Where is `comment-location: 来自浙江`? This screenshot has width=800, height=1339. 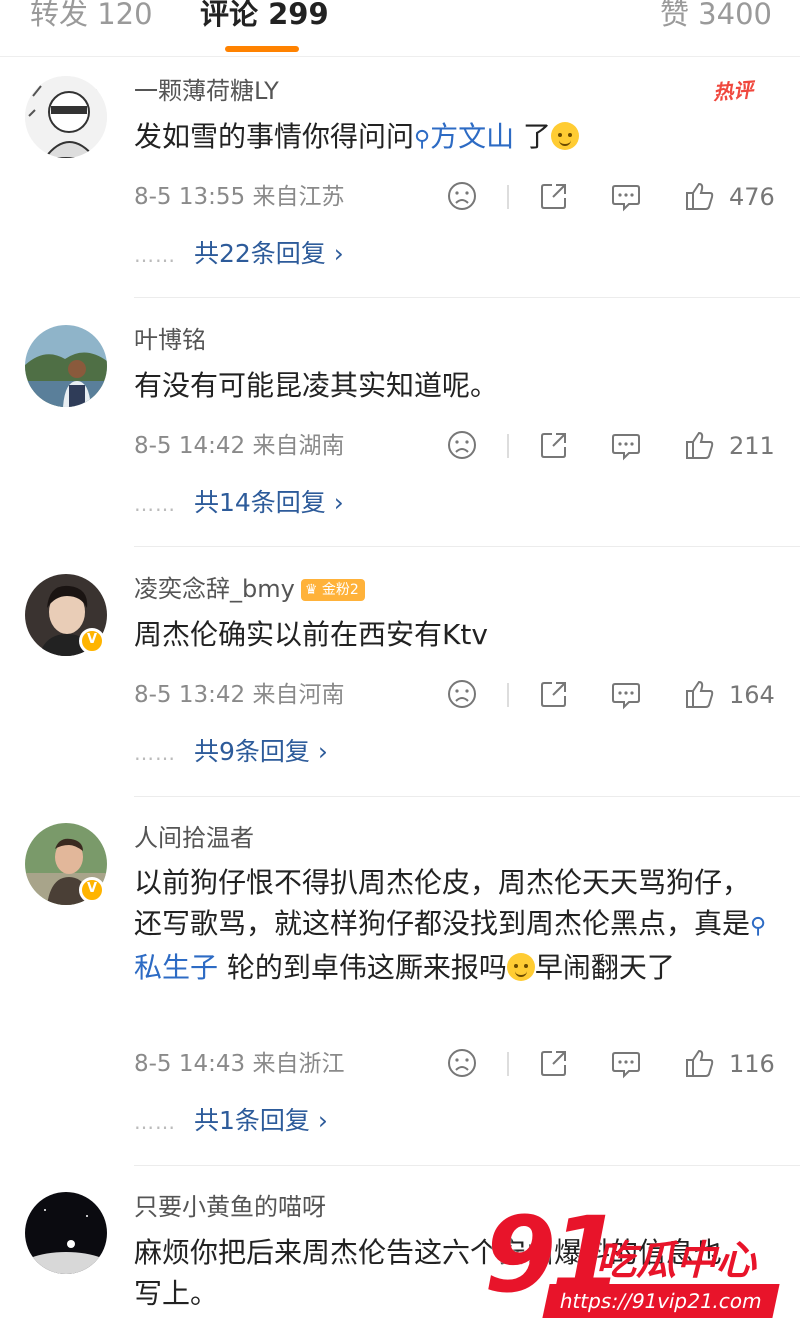 comment-location: 来自浙江 is located at coordinates (298, 1064).